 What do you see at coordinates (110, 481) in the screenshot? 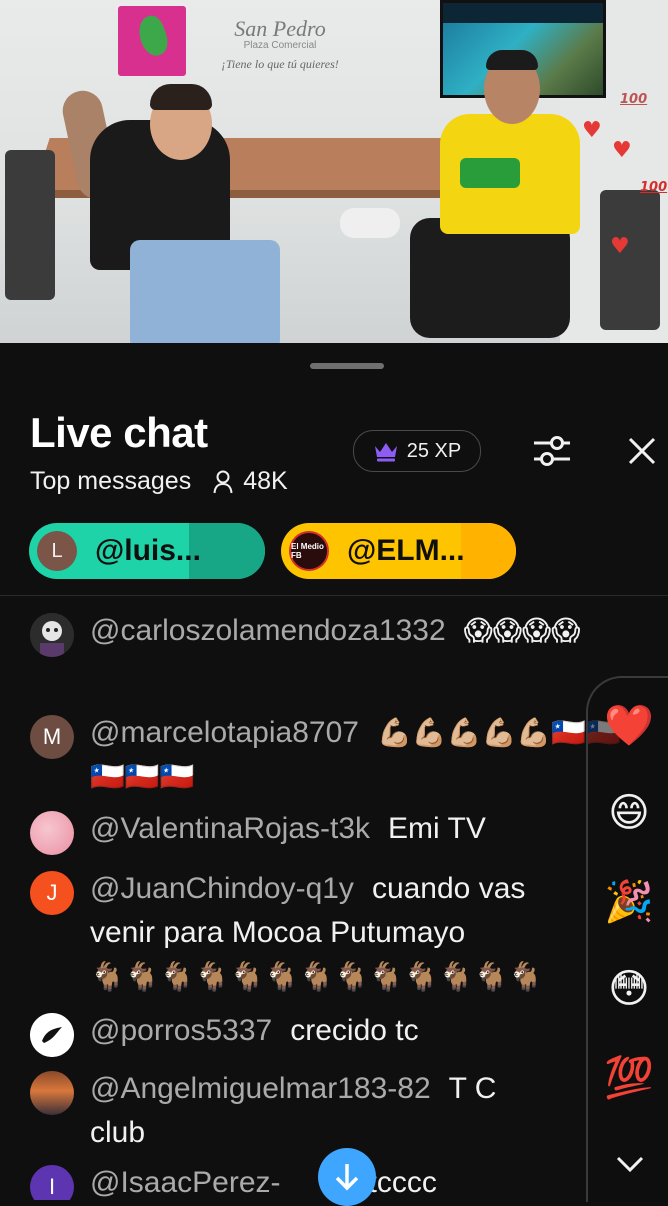
I see `chat-filter-label: Top messages` at bounding box center [110, 481].